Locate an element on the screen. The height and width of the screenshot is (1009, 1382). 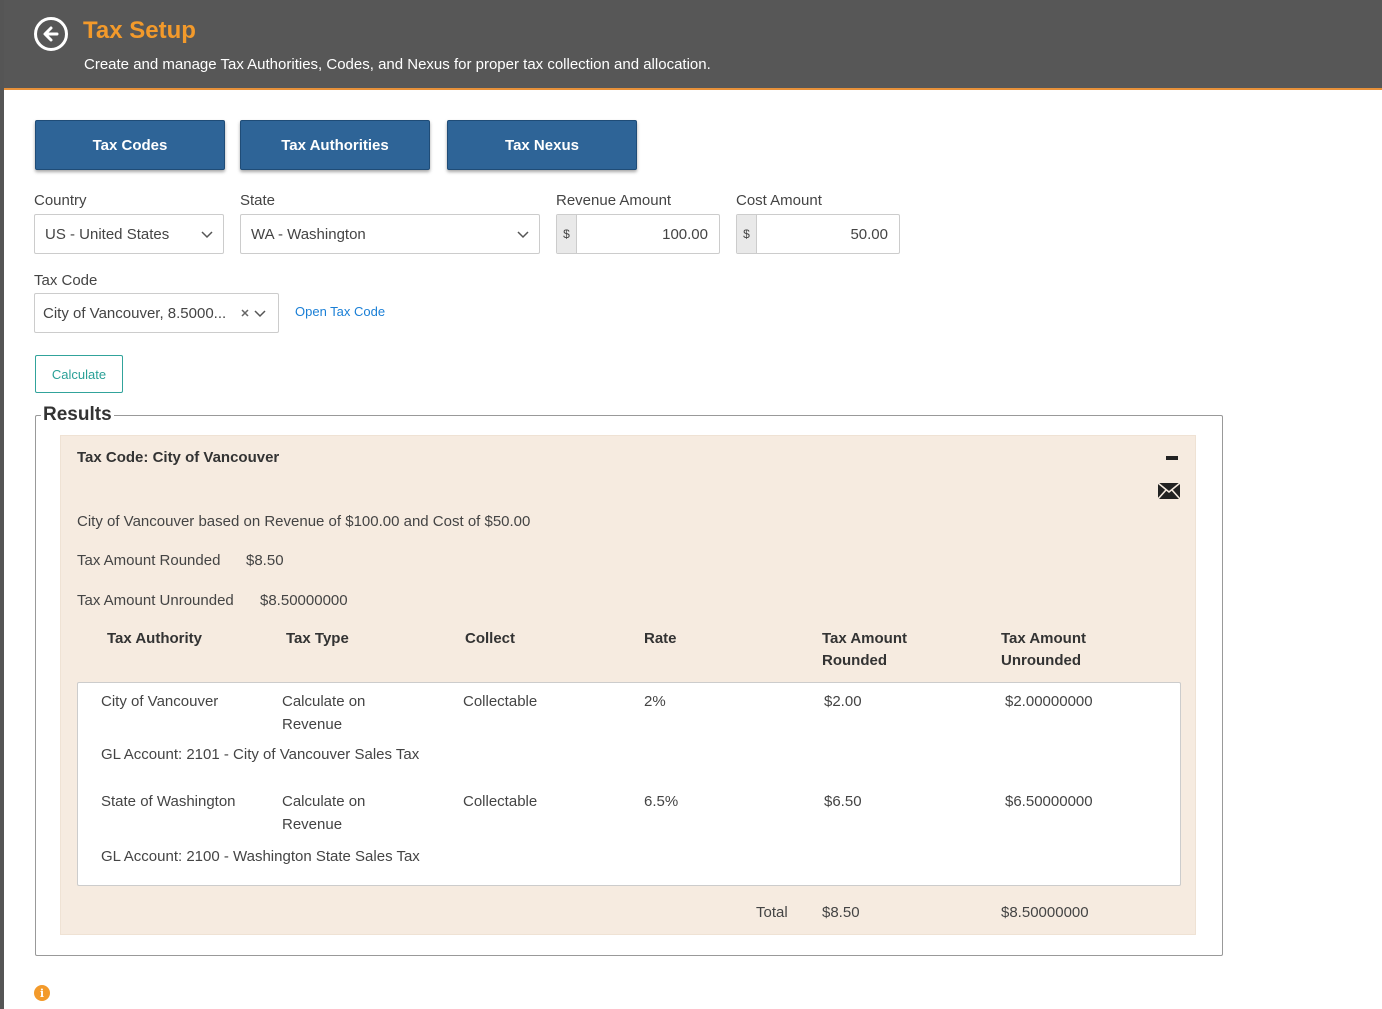
tax-code-label: Tax Code is located at coordinates (66, 280).